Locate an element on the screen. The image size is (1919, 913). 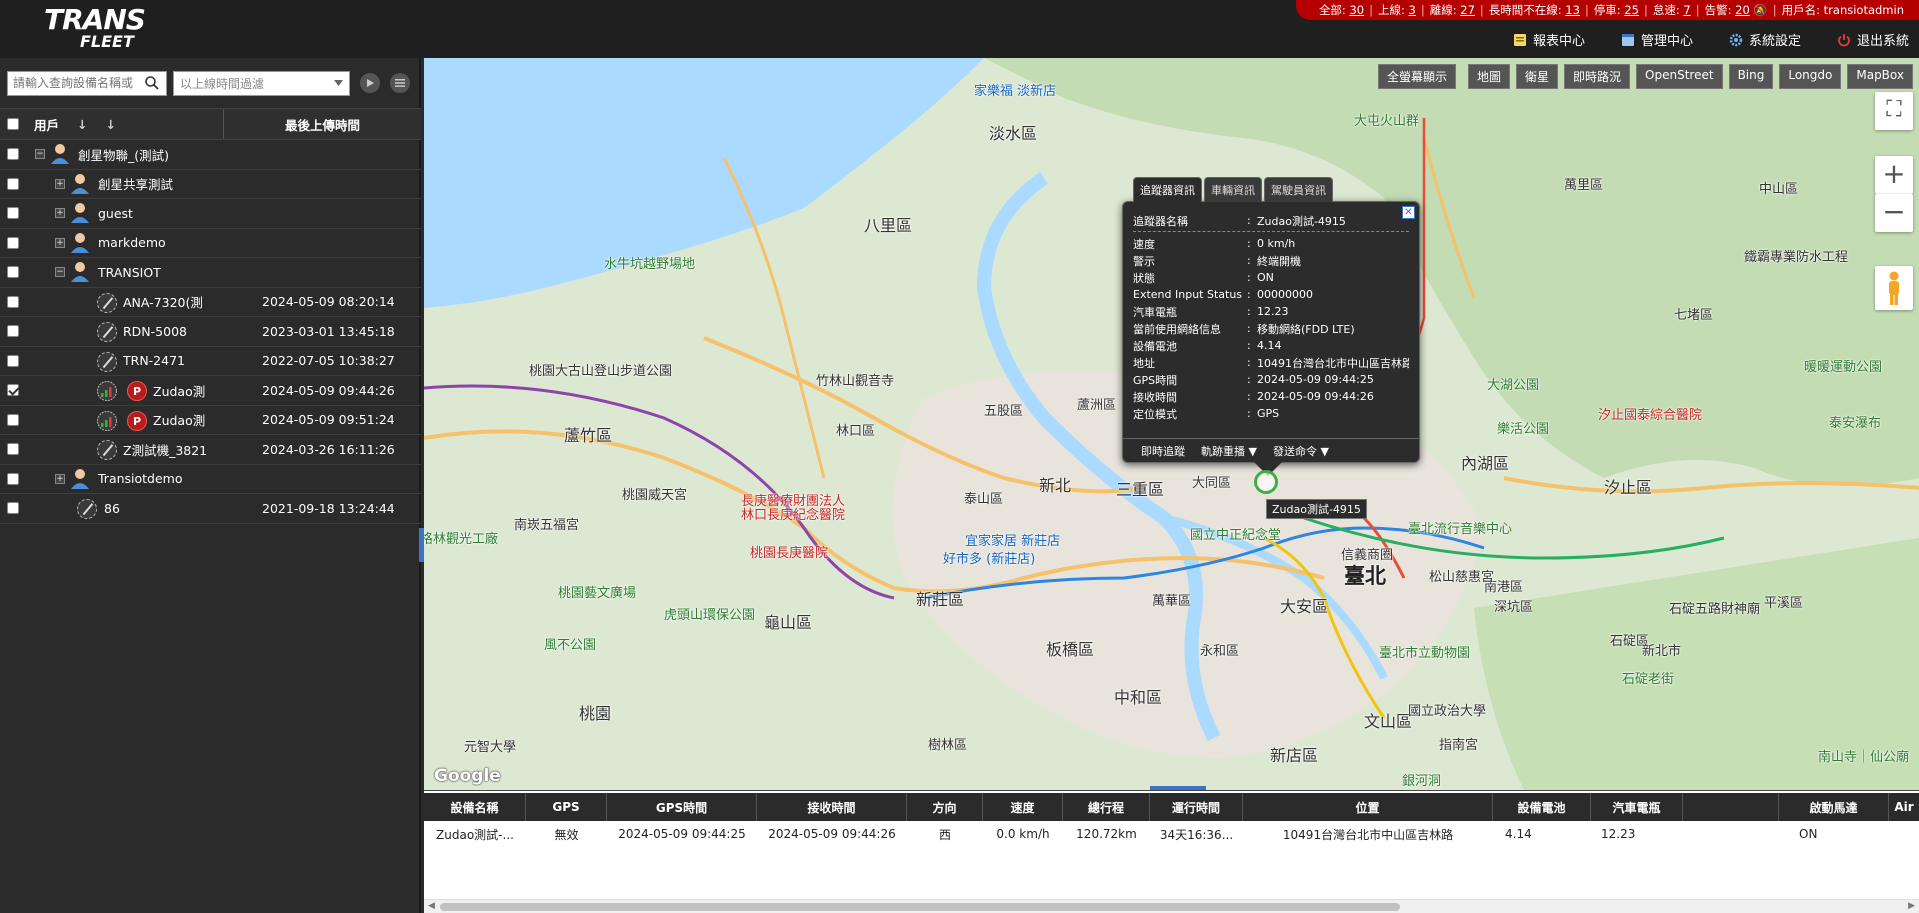
fullscreen-toggle-button: 全螢幕顯示 is located at coordinates (1416, 76).